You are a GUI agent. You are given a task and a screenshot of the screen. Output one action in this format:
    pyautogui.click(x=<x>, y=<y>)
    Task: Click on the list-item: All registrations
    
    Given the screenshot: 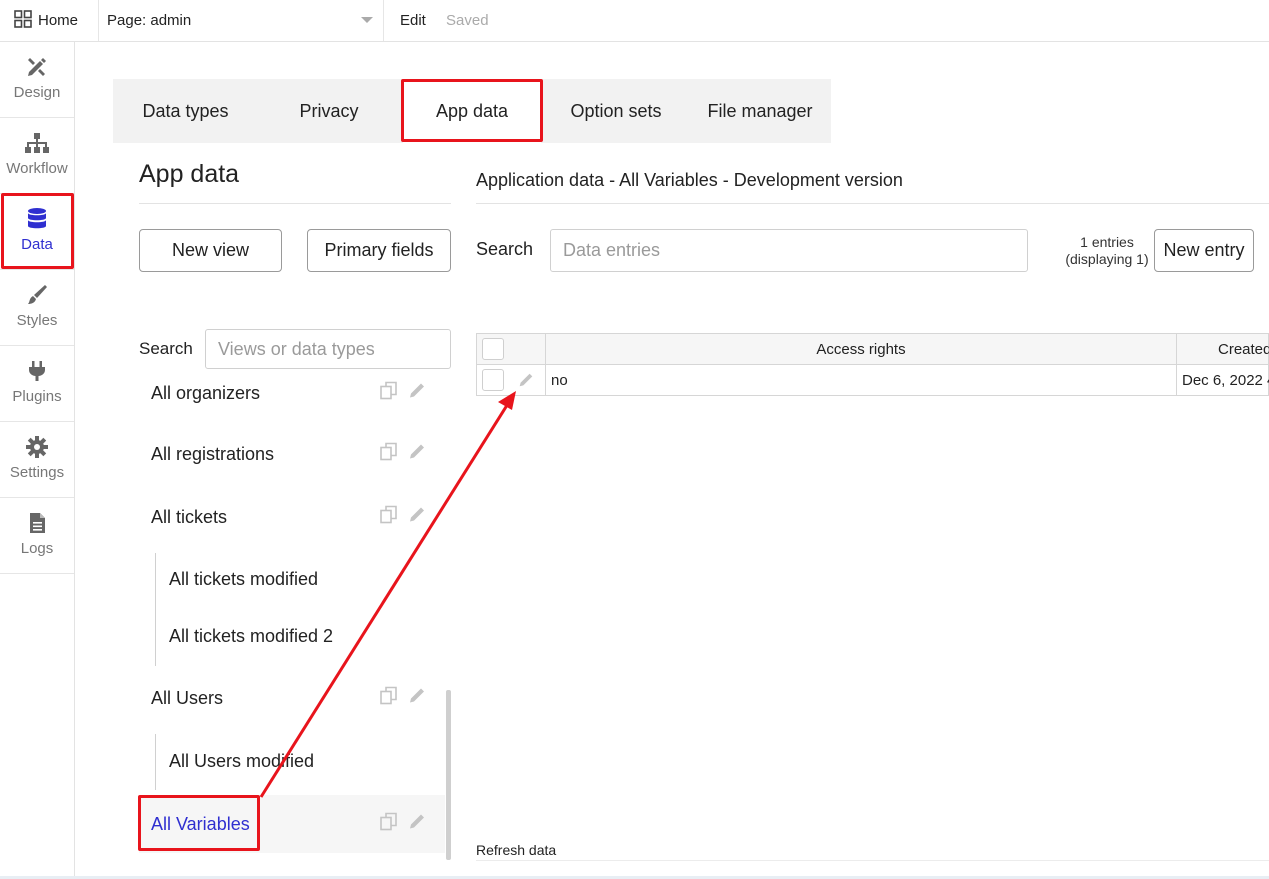 What is the action you would take?
    pyautogui.click(x=292, y=454)
    